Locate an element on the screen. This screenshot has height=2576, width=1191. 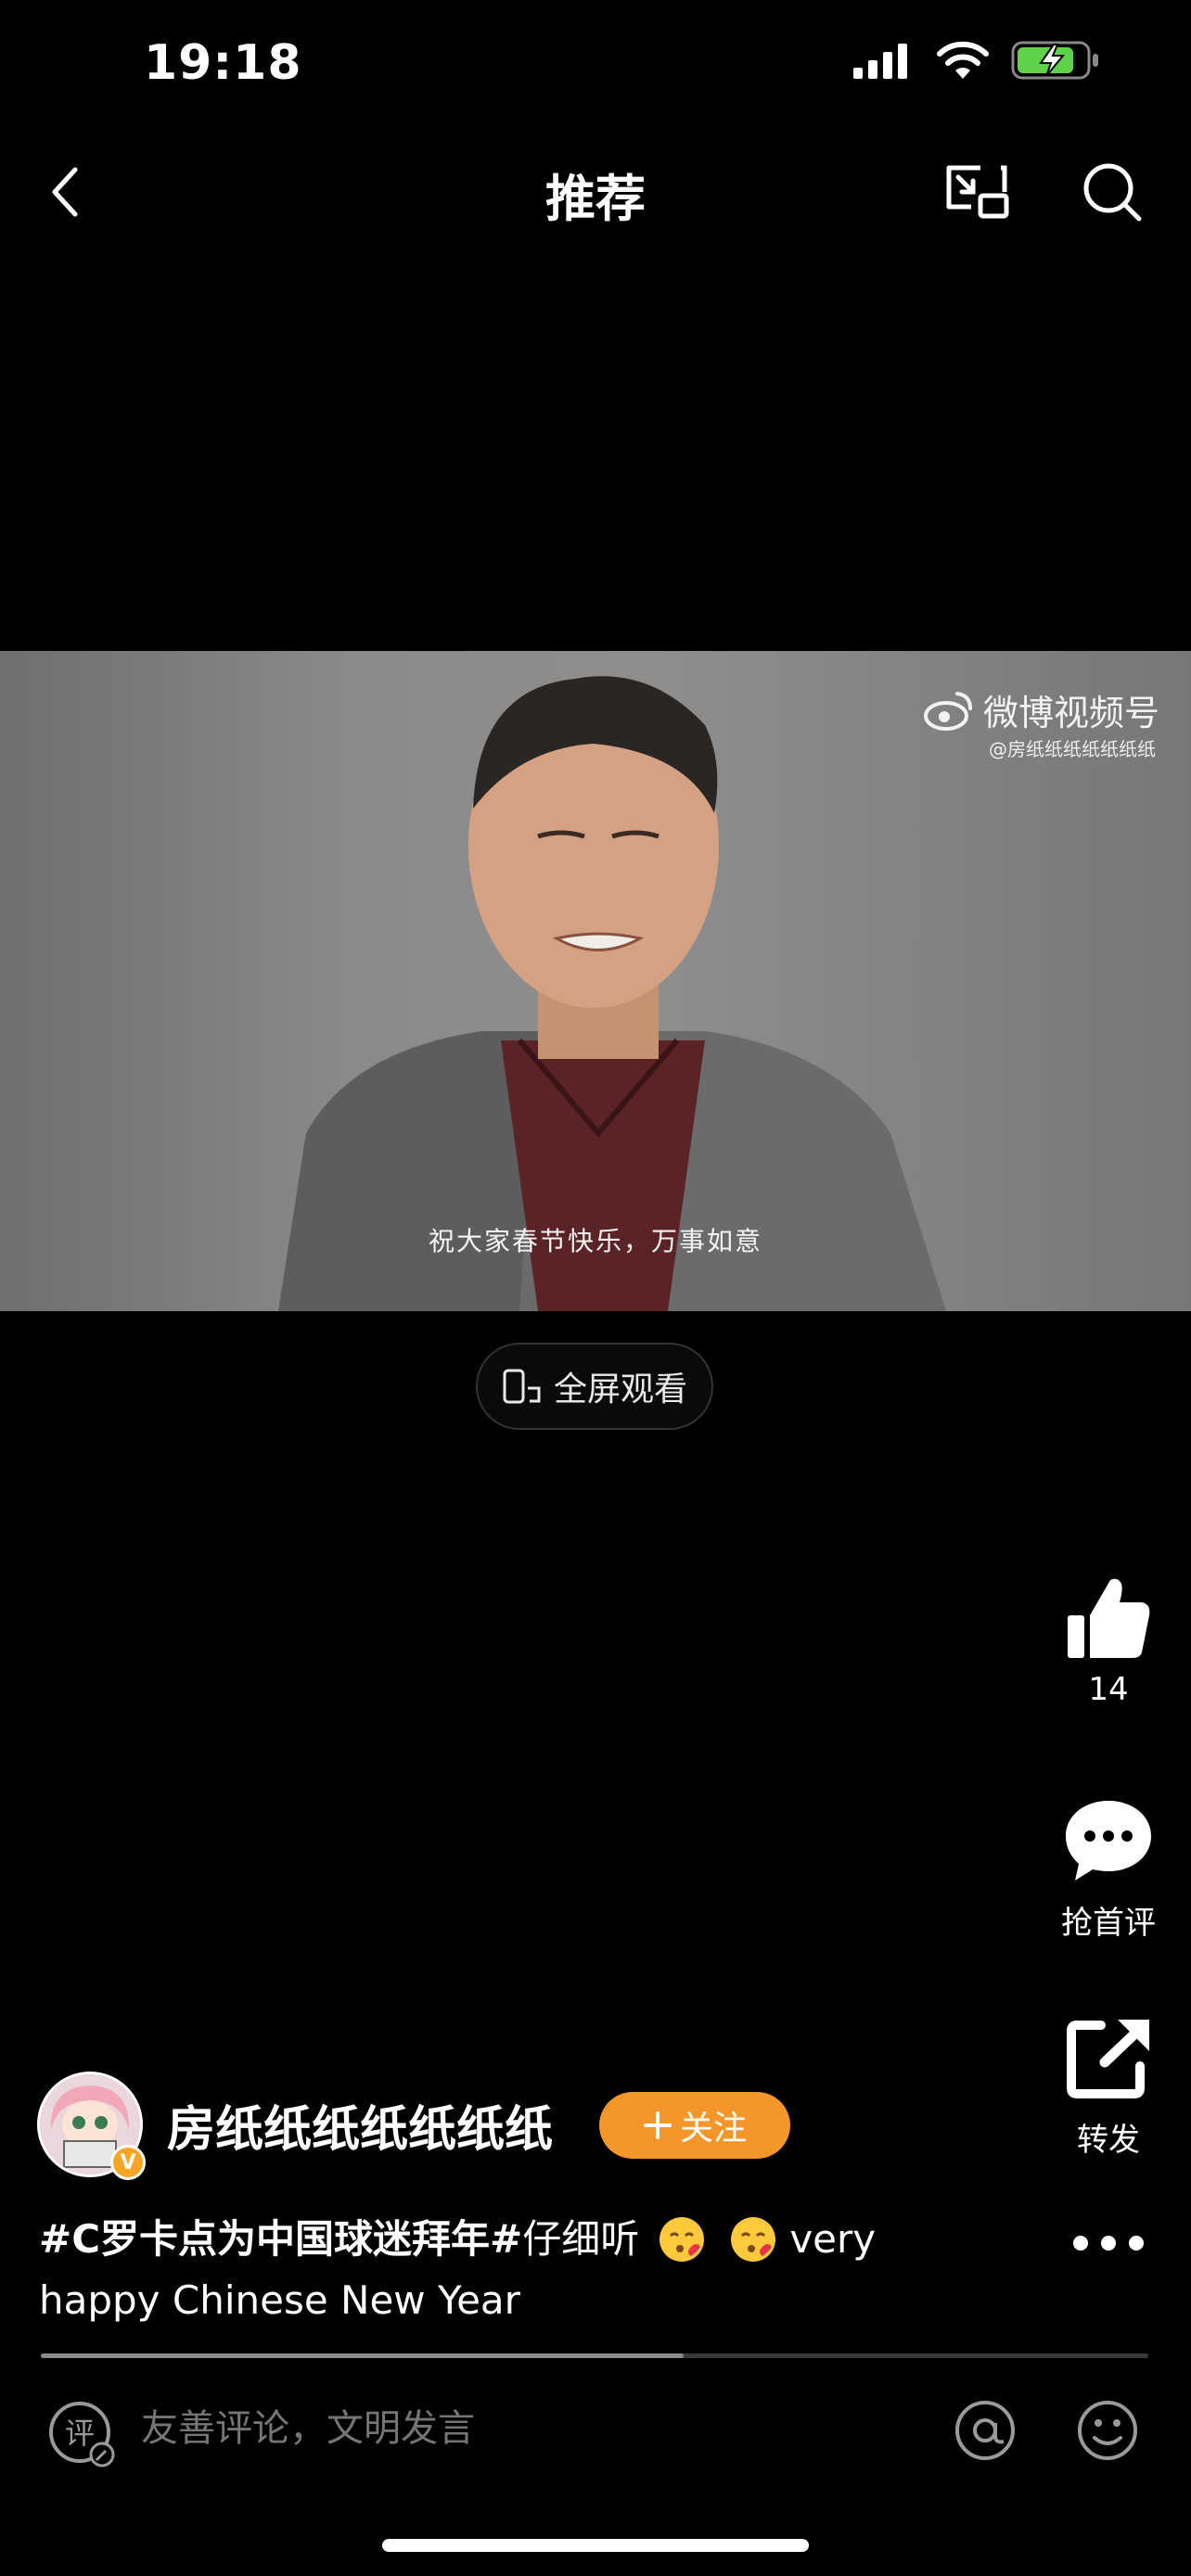
emoji-icon is located at coordinates (1107, 2431).